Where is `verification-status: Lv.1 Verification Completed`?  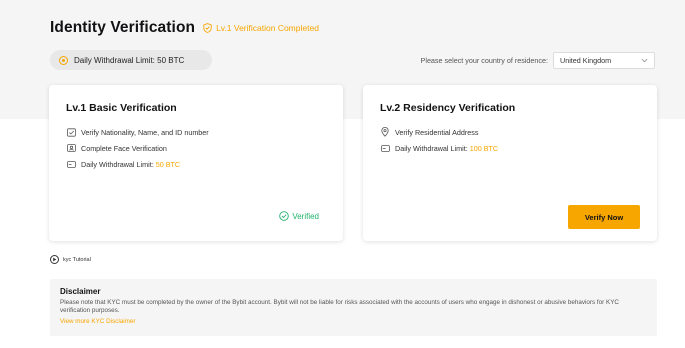 verification-status: Lv.1 Verification Completed is located at coordinates (261, 28).